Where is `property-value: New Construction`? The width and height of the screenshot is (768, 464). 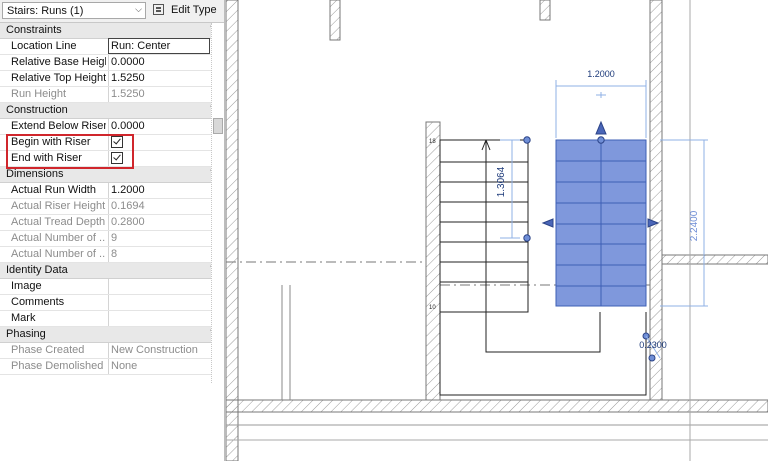
property-value: New Construction is located at coordinates (154, 350).